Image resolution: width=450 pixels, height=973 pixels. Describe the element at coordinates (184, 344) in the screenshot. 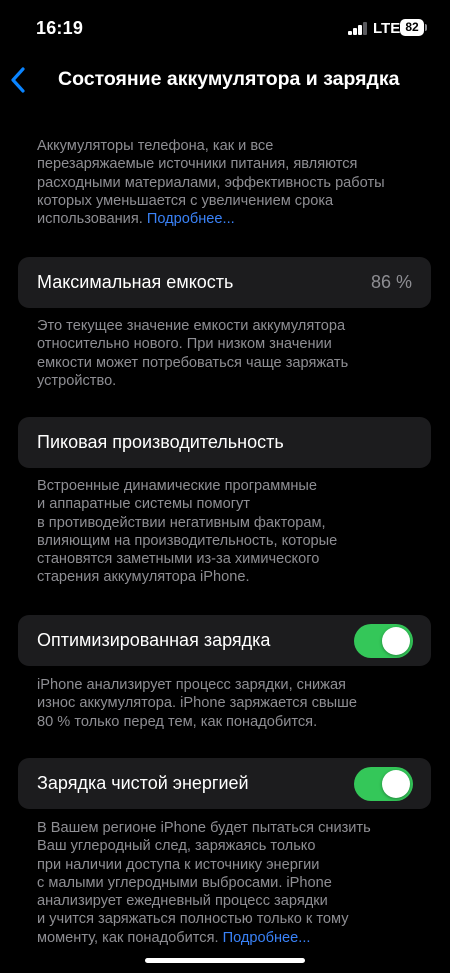

I see `description-line: относительно нового. При низком значении` at that location.